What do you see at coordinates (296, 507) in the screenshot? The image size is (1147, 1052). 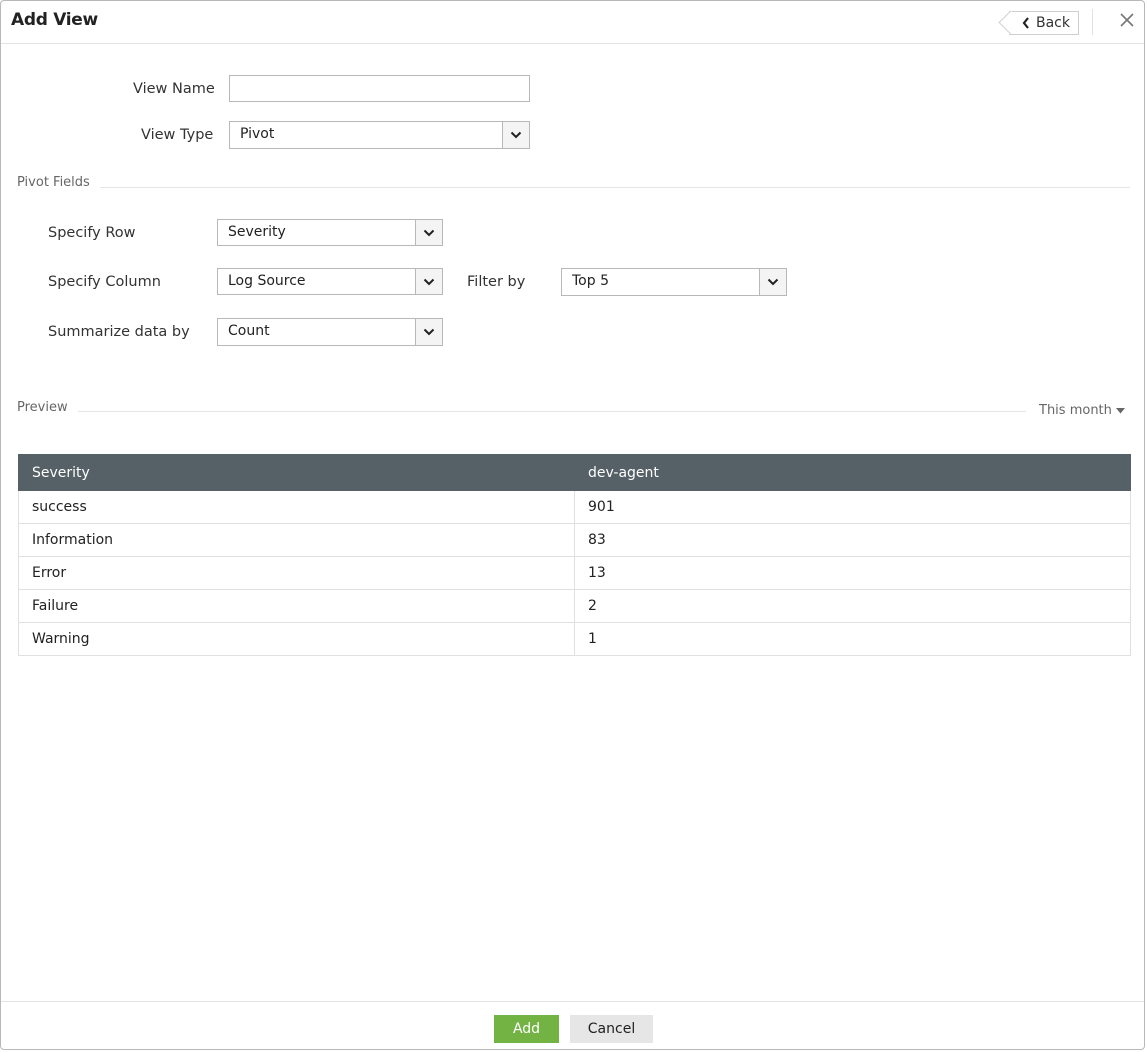 I see `table-cell: success` at bounding box center [296, 507].